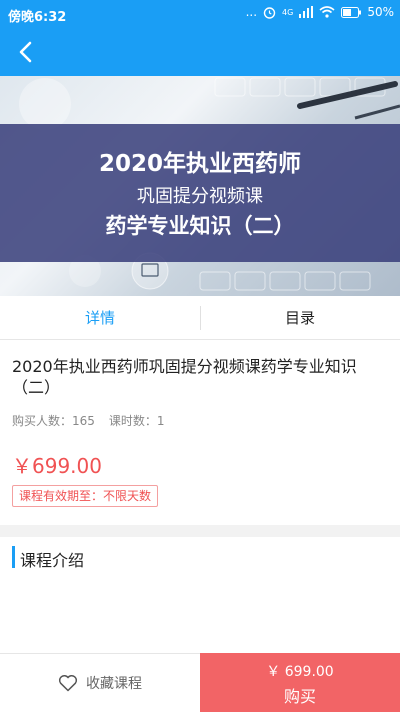 Image resolution: width=400 pixels, height=712 pixels. I want to click on lesson-count: 课时数：1, so click(136, 421).